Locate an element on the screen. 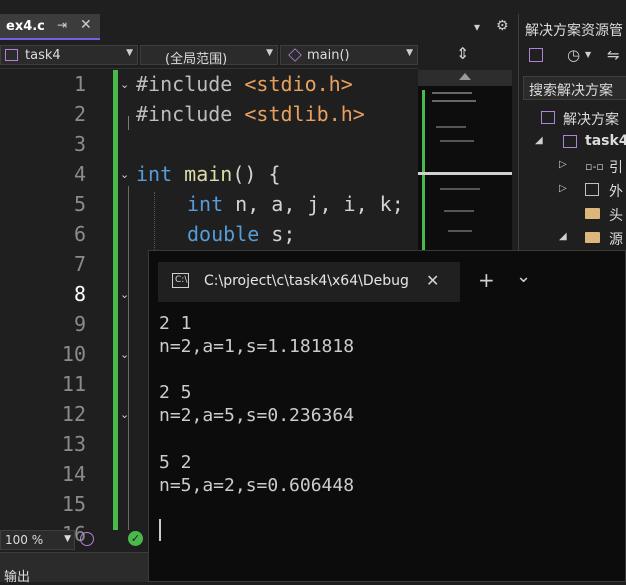  project-dropdown: task4 ▼ is located at coordinates (69, 55).